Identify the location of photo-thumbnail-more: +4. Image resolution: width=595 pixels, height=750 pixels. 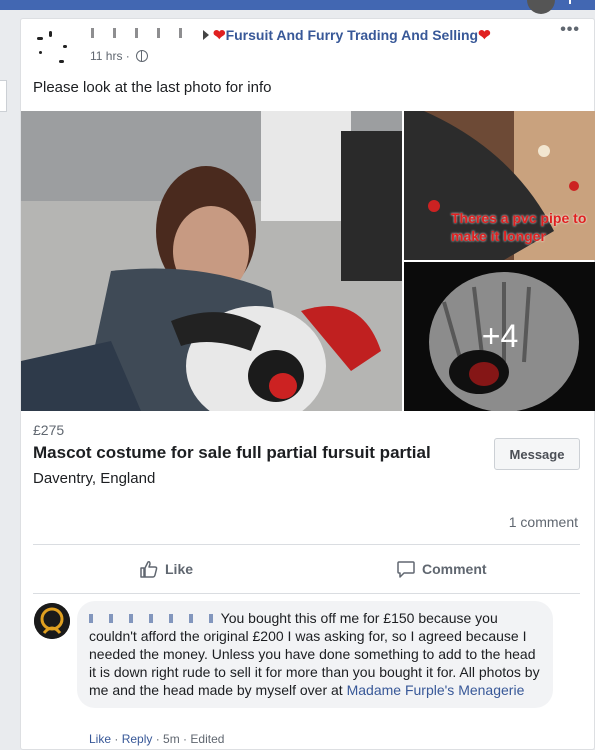
(499, 336).